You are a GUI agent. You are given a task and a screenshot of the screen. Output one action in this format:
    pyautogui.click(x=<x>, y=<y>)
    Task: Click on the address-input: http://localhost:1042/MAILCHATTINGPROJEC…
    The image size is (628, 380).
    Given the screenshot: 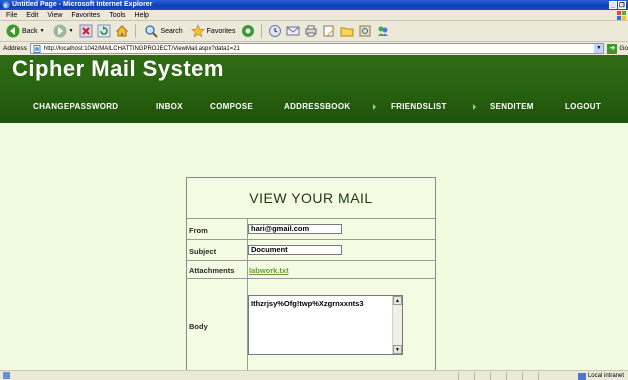 What is the action you would take?
    pyautogui.click(x=317, y=48)
    